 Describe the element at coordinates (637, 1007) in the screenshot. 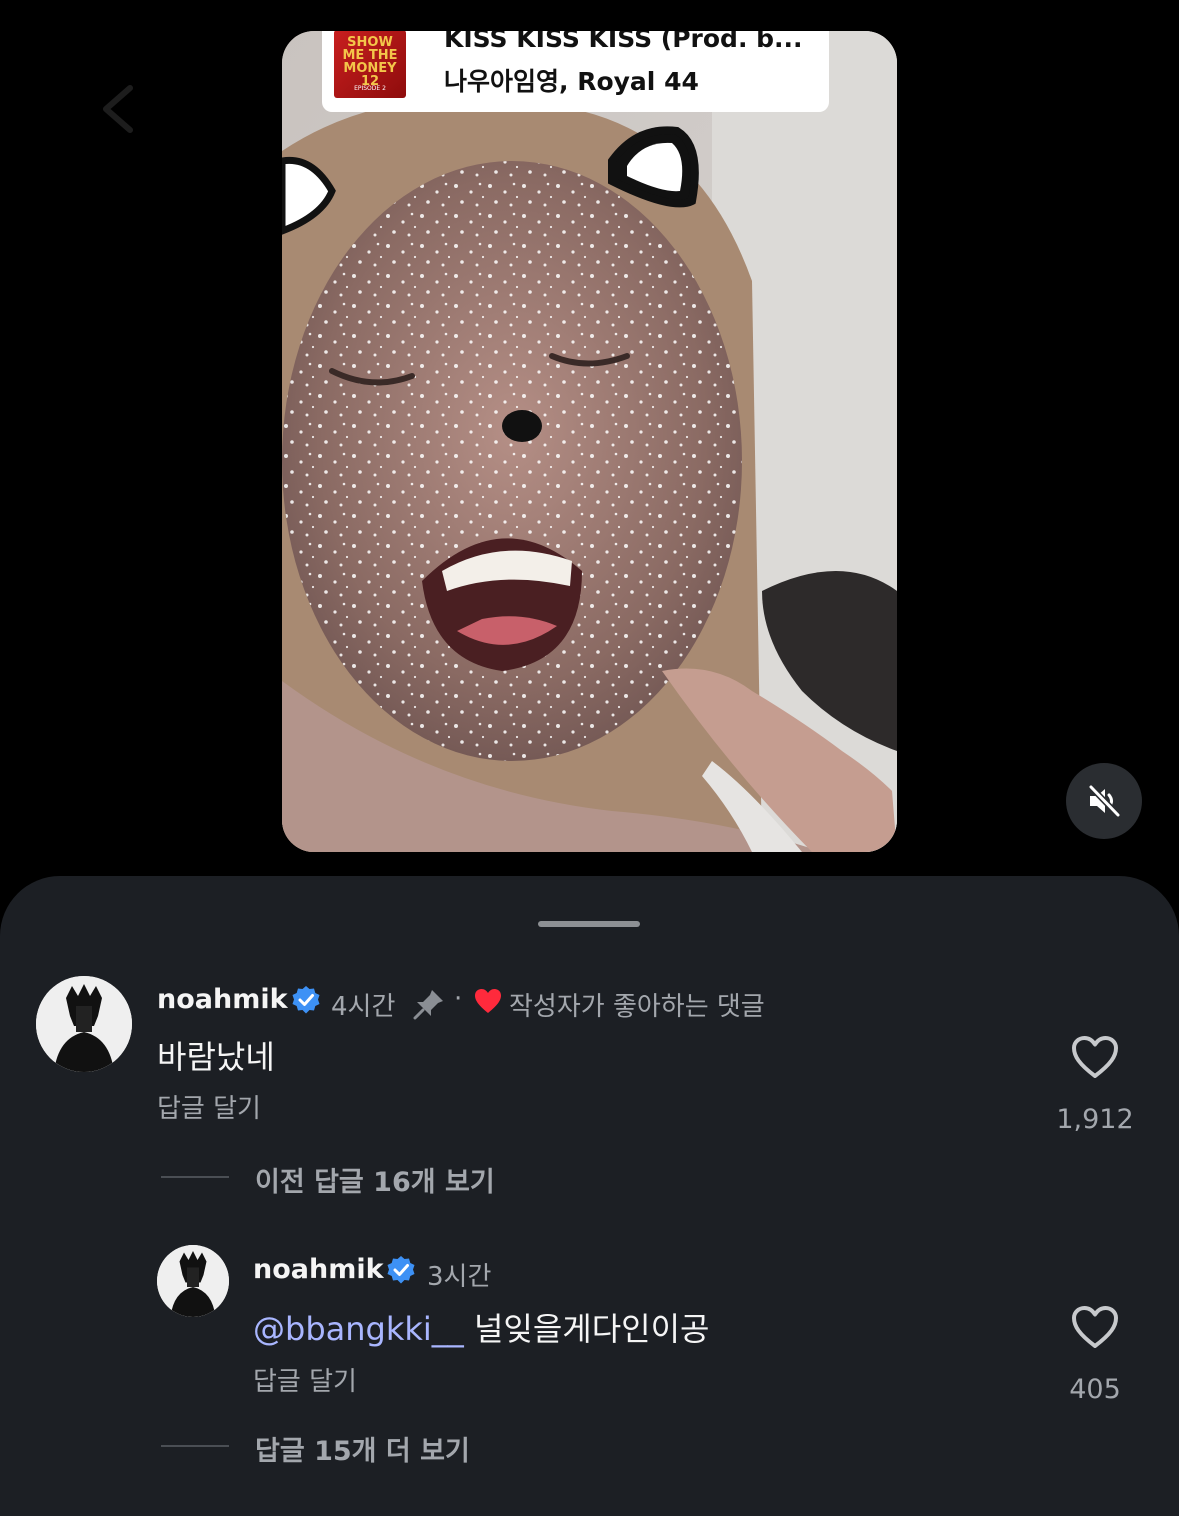

I see `creator-liked-label: 작성자가 좋아하는 댓글` at that location.